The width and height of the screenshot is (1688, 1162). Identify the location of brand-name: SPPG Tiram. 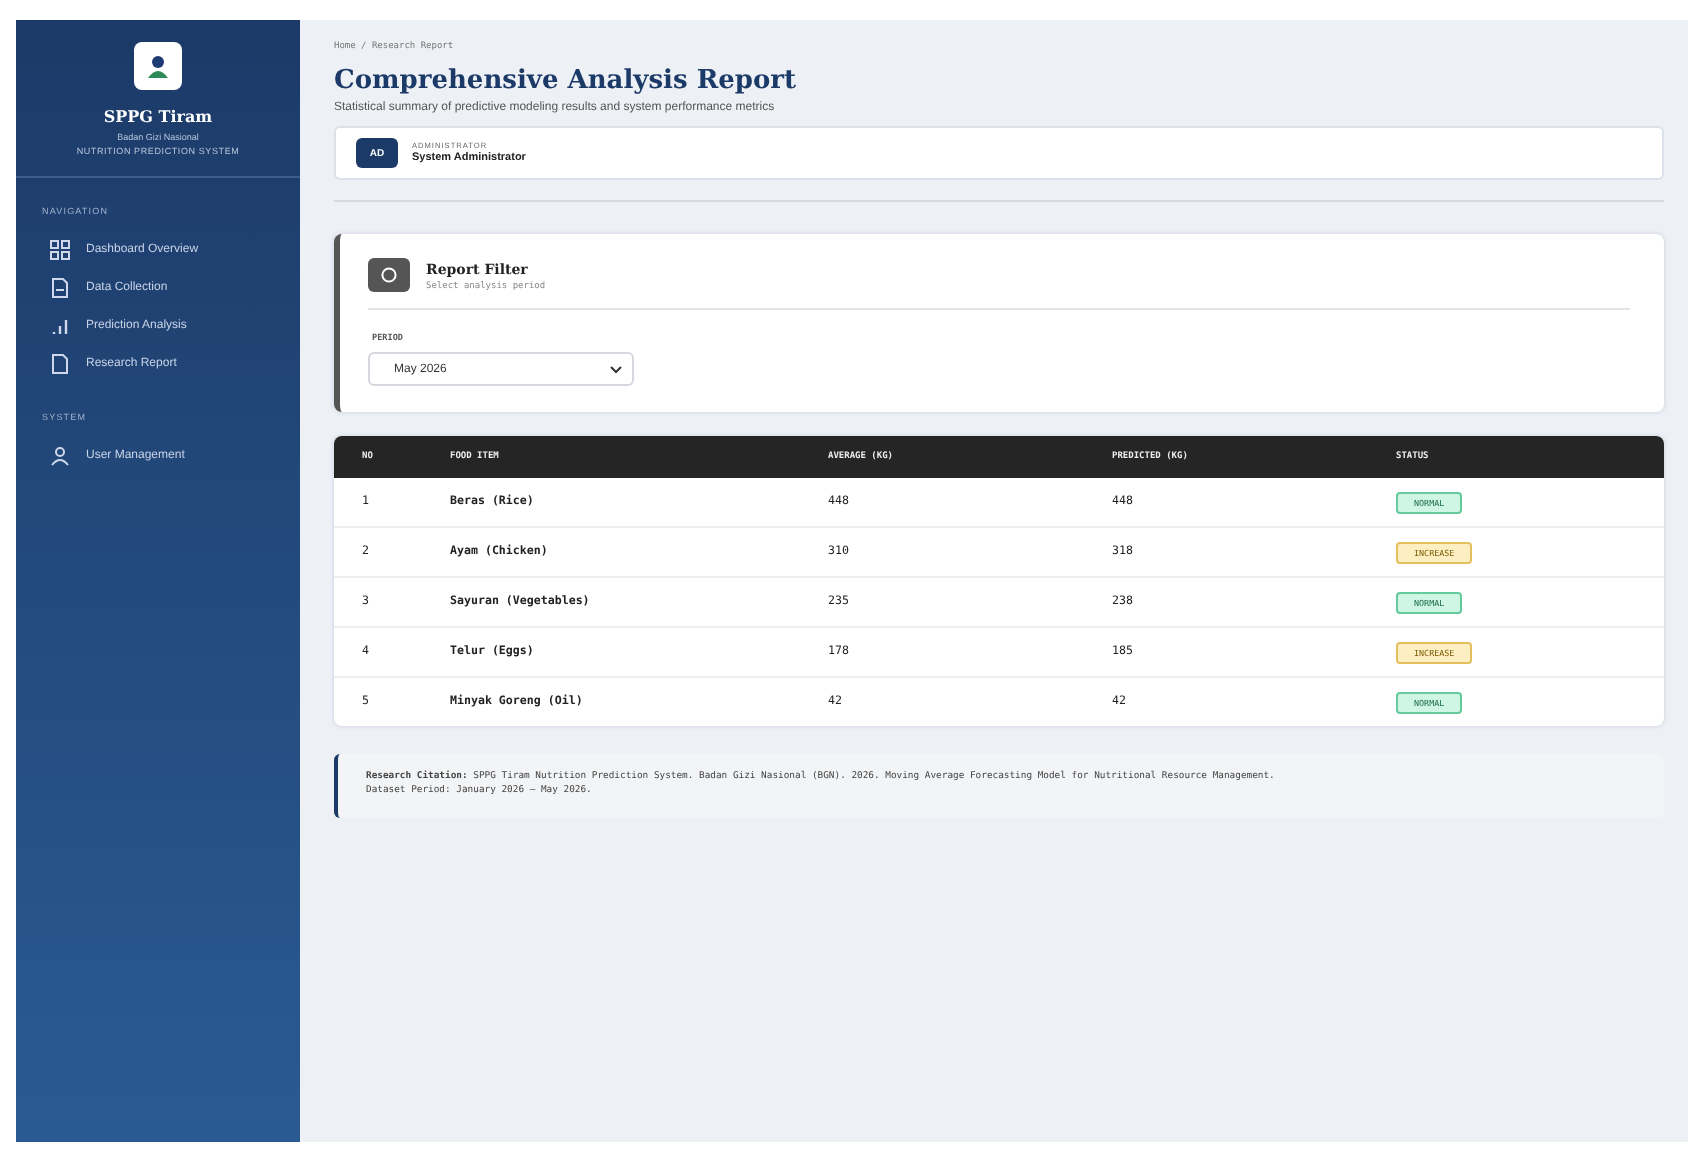
(158, 116).